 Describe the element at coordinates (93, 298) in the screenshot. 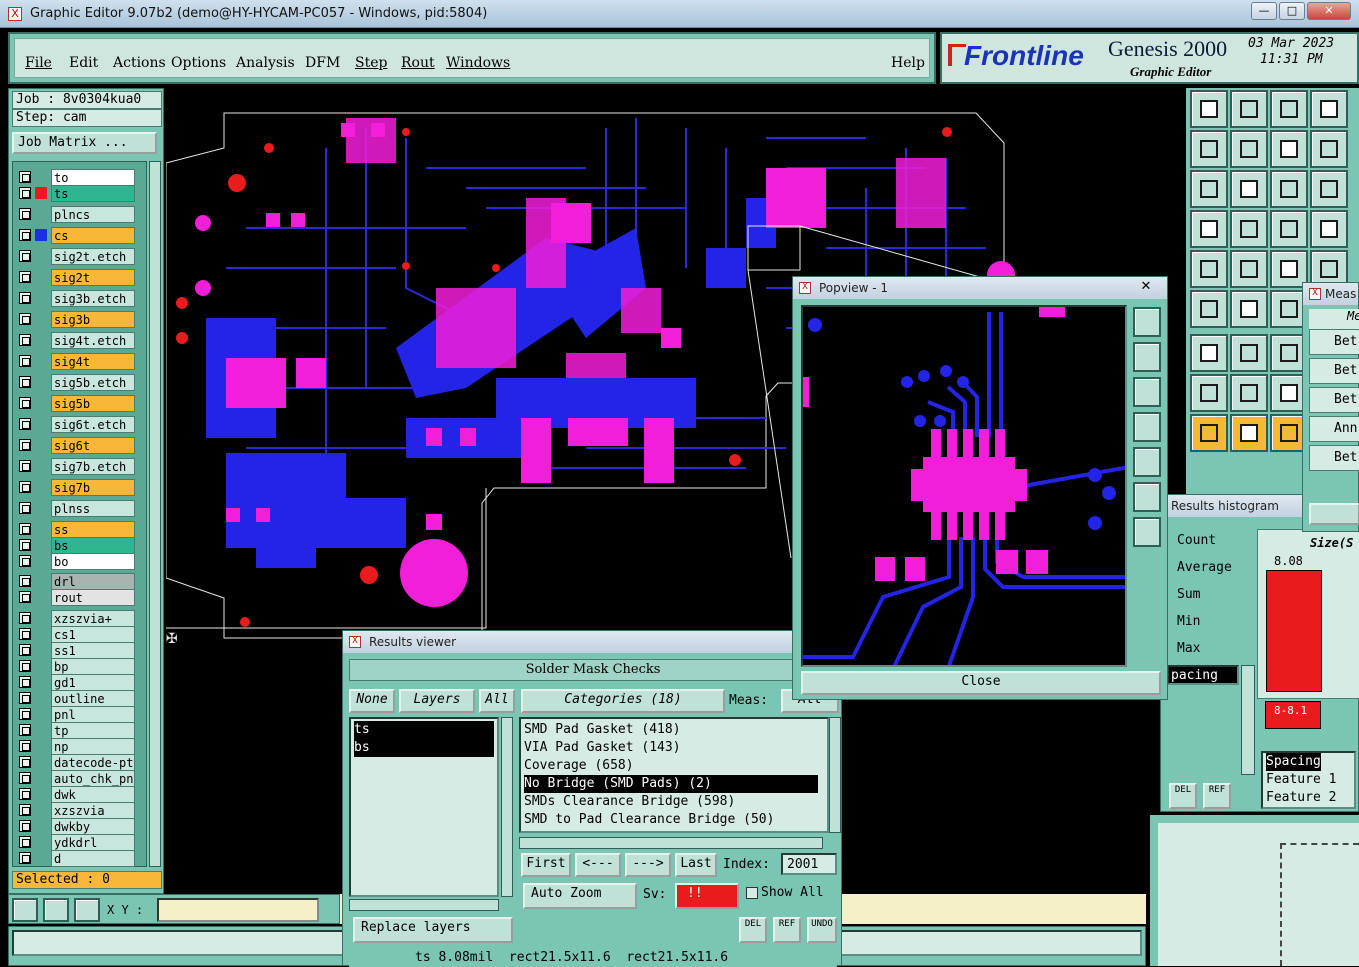

I see `layer-name: sig3b.etch` at that location.